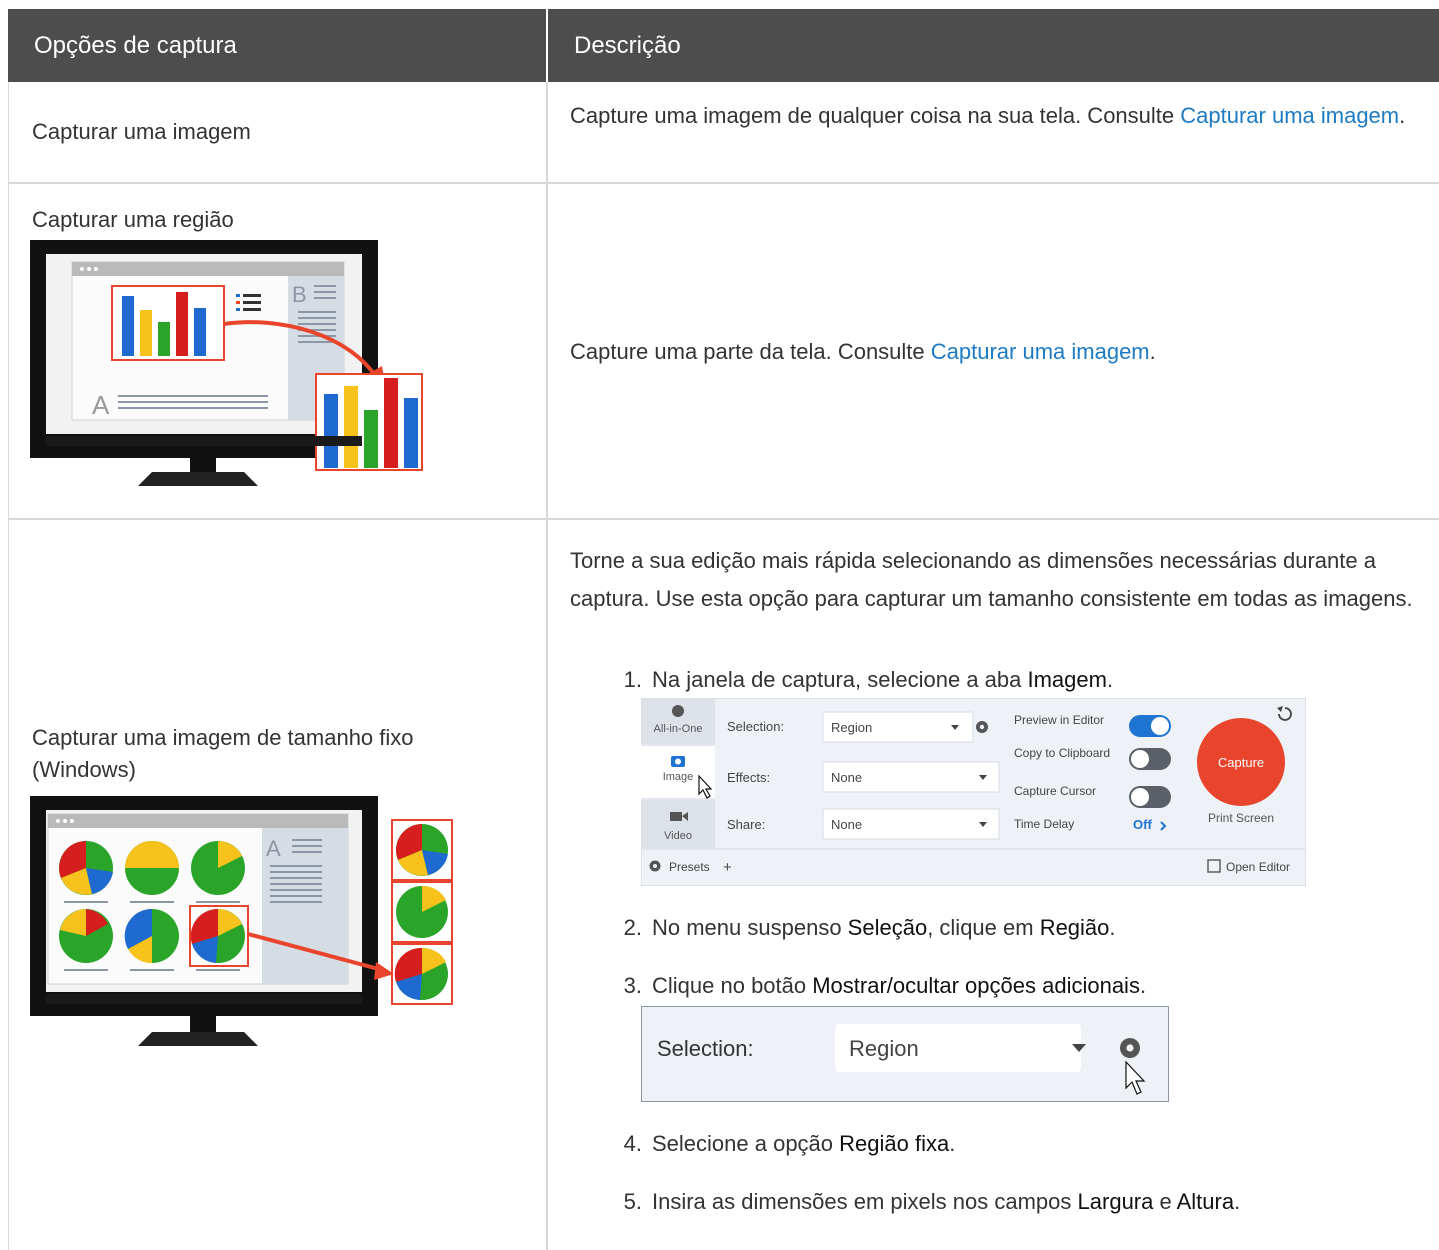 Image resolution: width=1439 pixels, height=1250 pixels. What do you see at coordinates (277, 45) in the screenshot?
I see `header-options: Opções de captura` at bounding box center [277, 45].